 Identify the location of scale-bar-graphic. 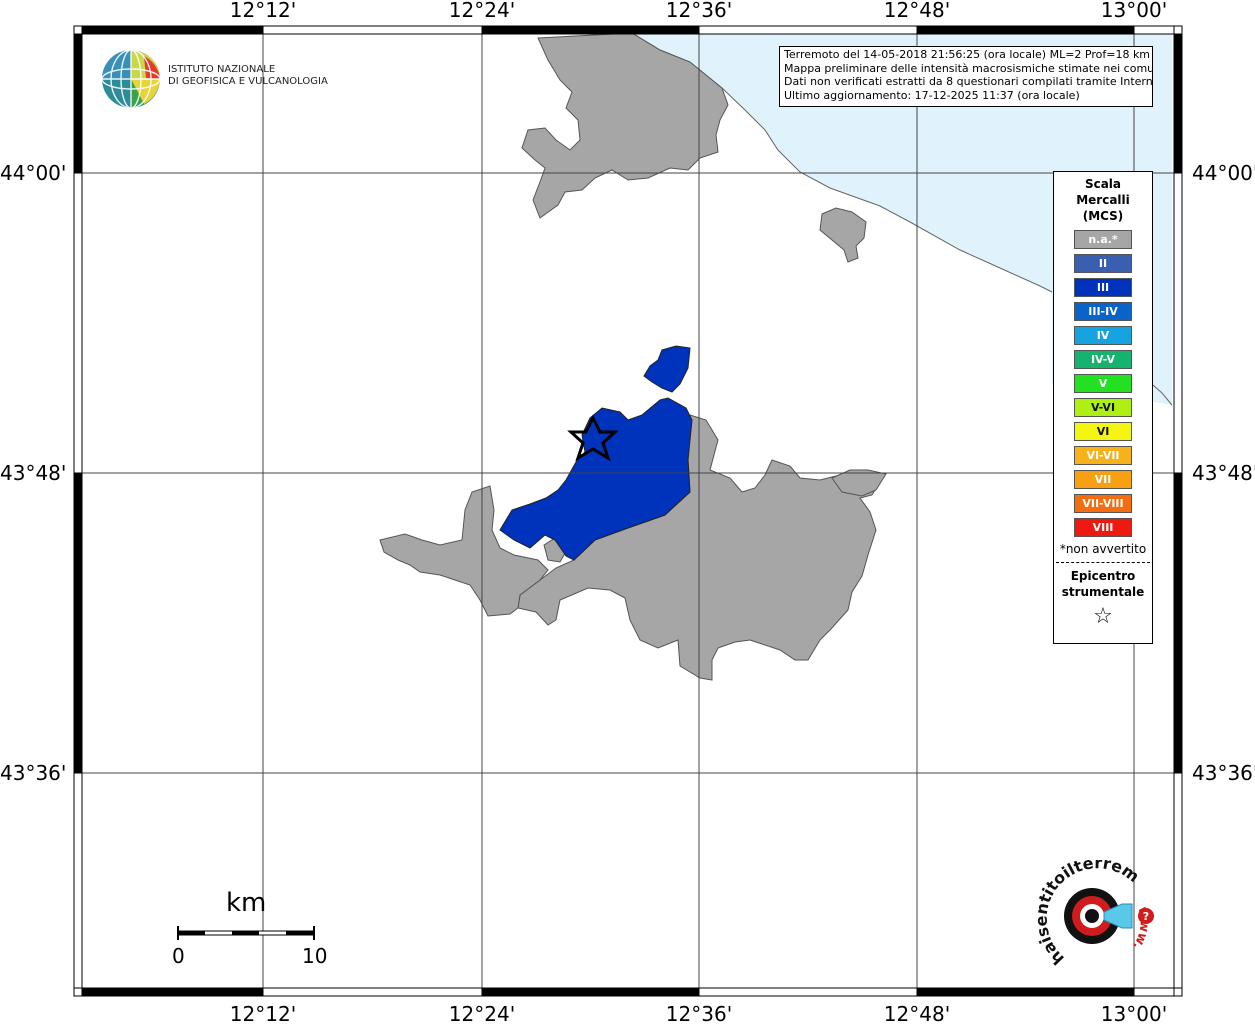
(246, 933).